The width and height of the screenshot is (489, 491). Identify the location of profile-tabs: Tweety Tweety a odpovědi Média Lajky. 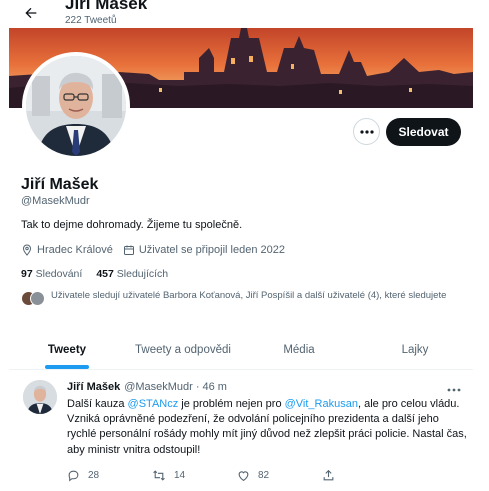
(241, 350).